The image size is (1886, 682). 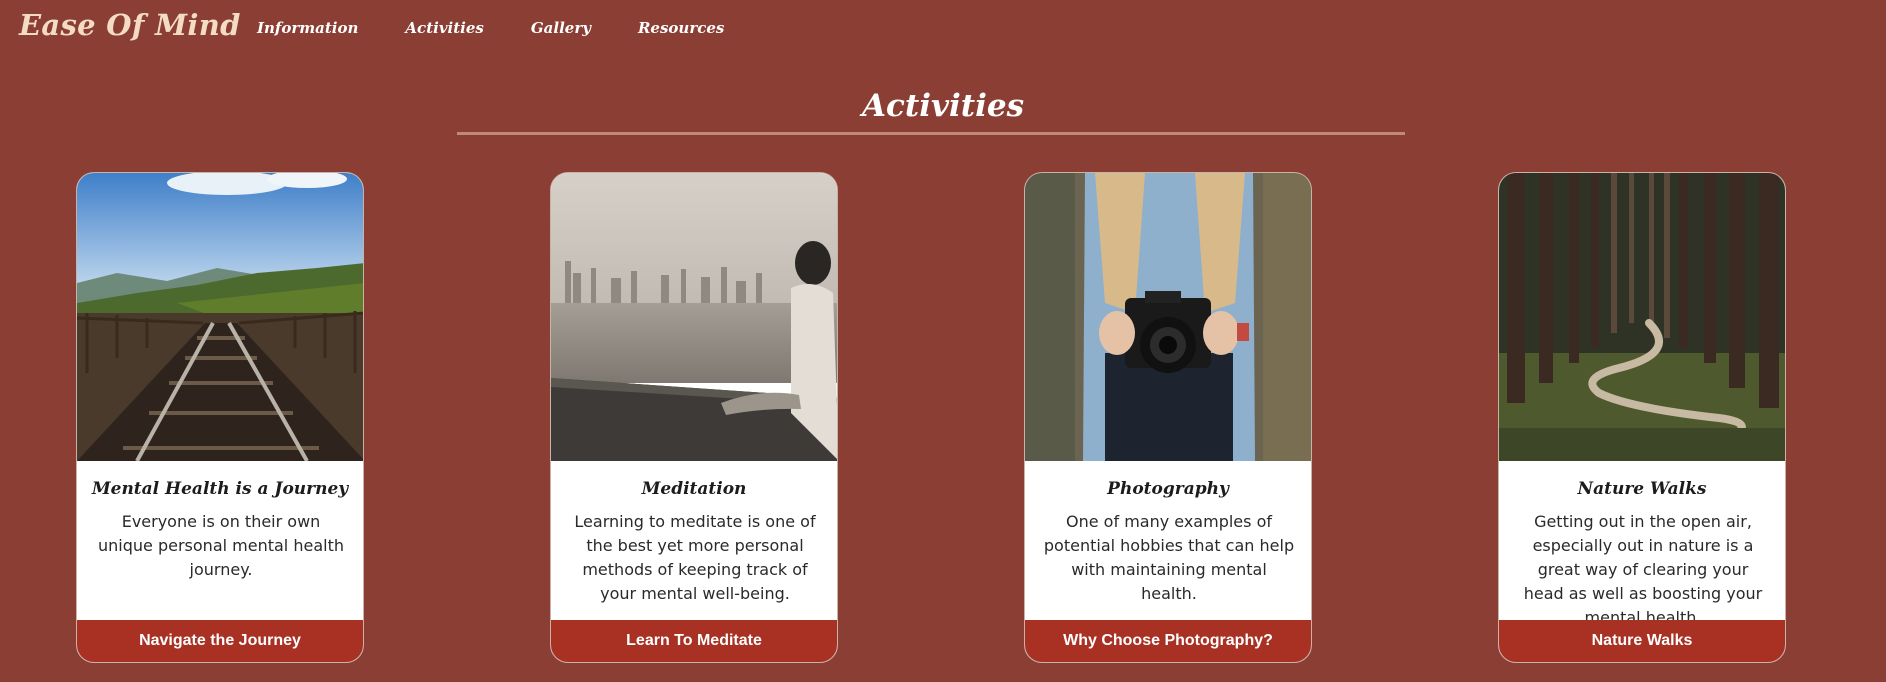 I want to click on nav-link-activities: Activities, so click(x=444, y=28).